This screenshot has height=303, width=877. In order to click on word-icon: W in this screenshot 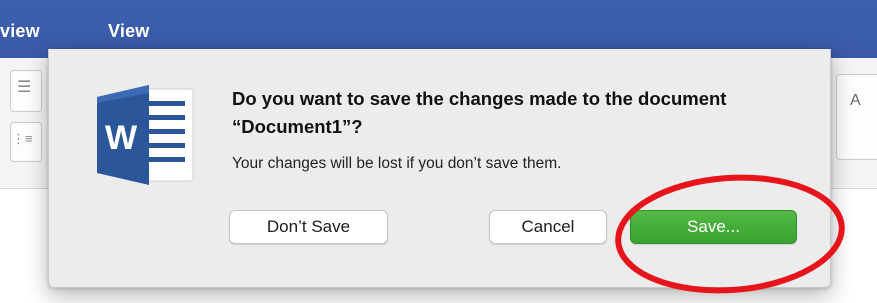, I will do `click(145, 135)`.